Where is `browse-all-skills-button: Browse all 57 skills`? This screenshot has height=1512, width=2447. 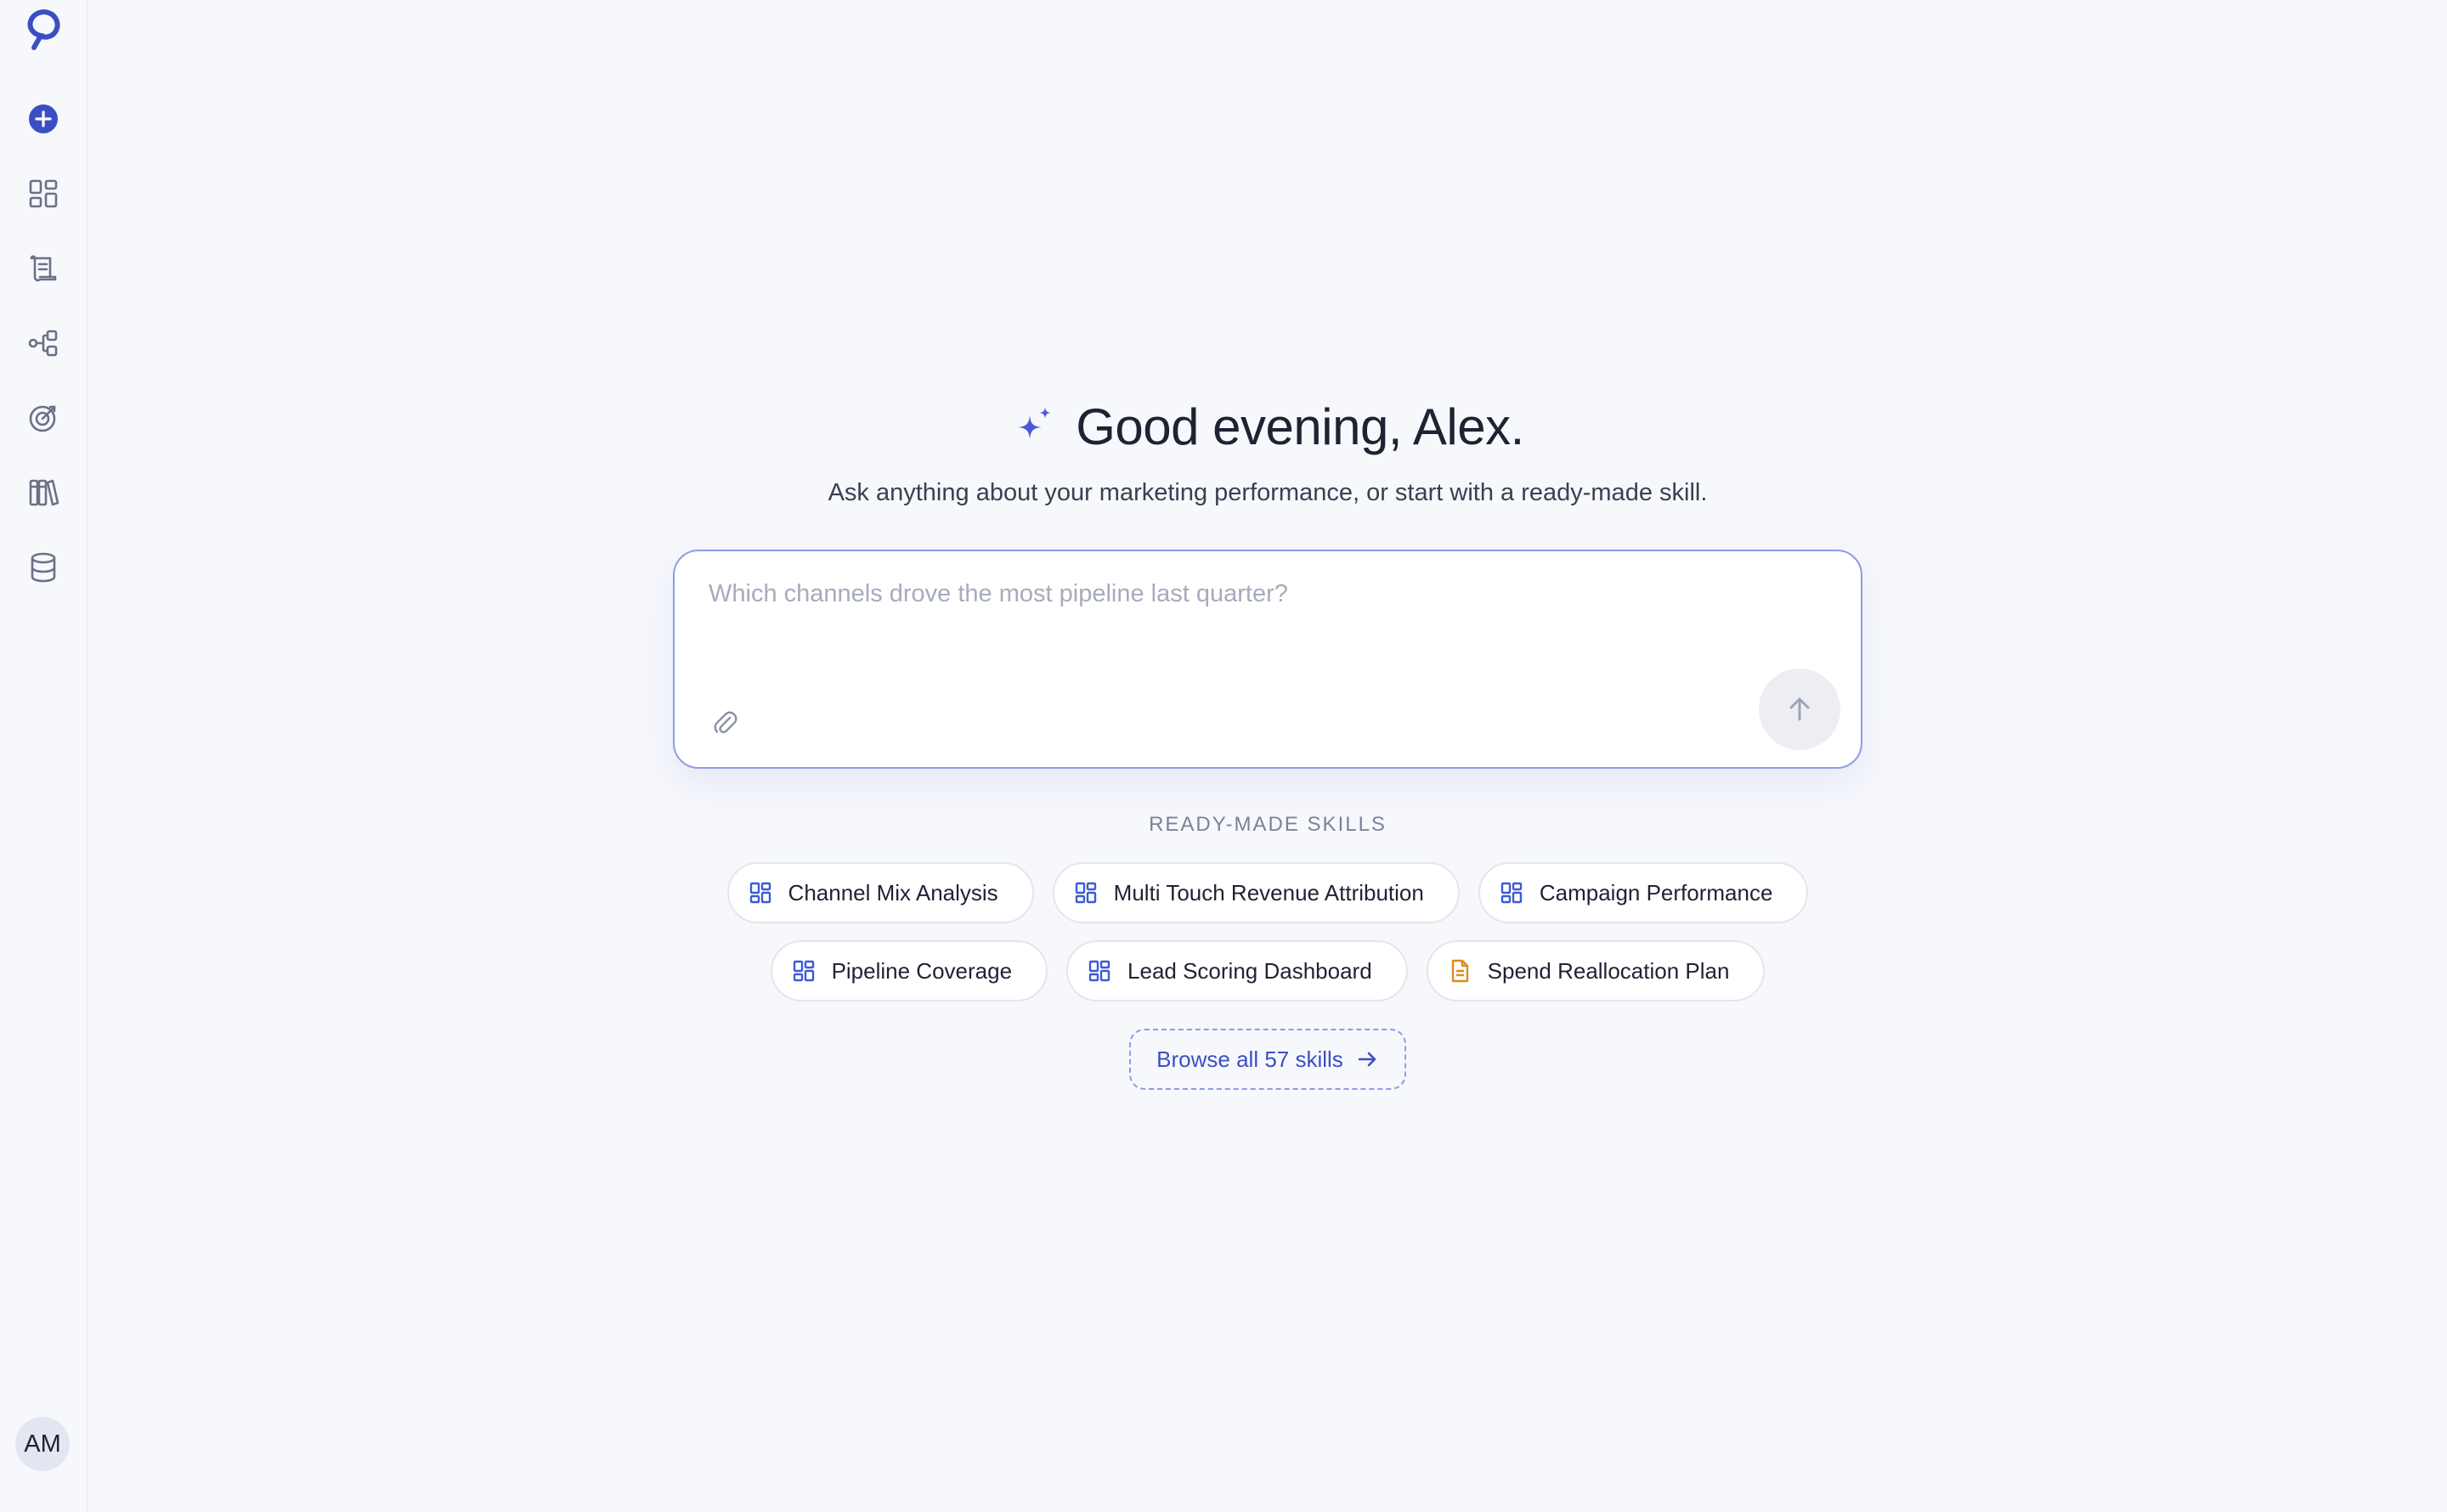 browse-all-skills-button: Browse all 57 skills is located at coordinates (1267, 1059).